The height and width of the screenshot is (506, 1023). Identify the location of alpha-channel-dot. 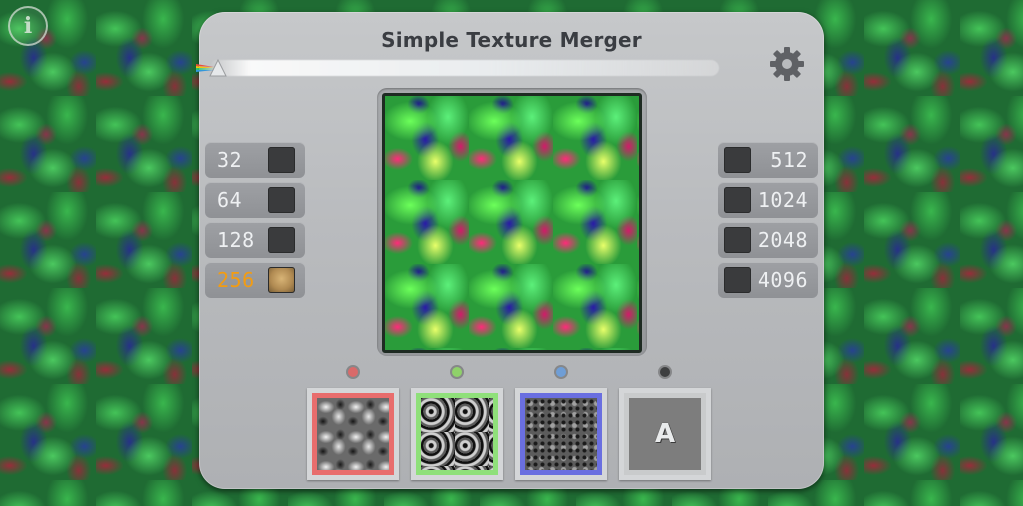
(665, 372).